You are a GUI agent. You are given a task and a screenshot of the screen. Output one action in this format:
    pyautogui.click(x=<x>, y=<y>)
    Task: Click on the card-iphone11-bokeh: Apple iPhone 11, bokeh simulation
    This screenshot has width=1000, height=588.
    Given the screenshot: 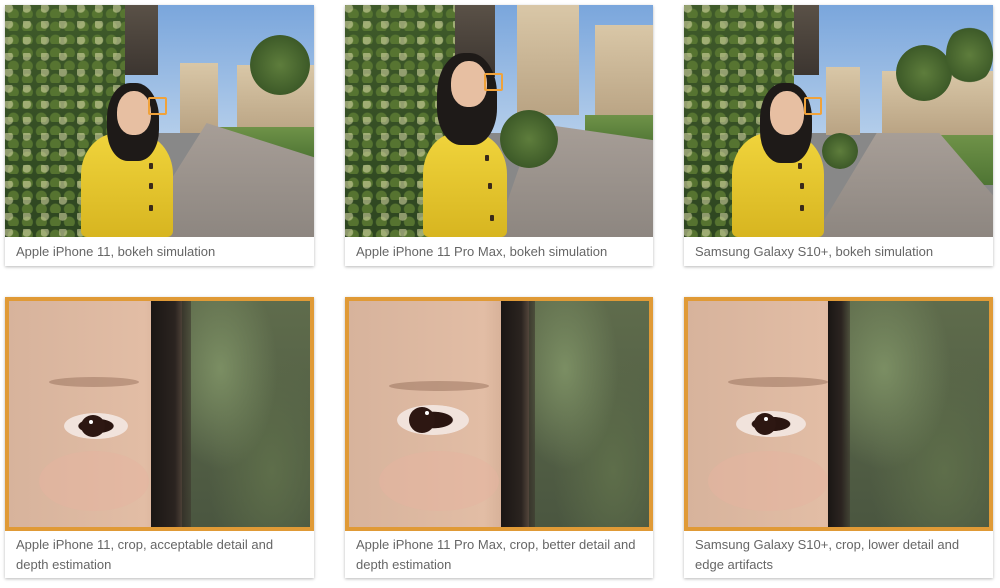 What is the action you would take?
    pyautogui.click(x=159, y=135)
    